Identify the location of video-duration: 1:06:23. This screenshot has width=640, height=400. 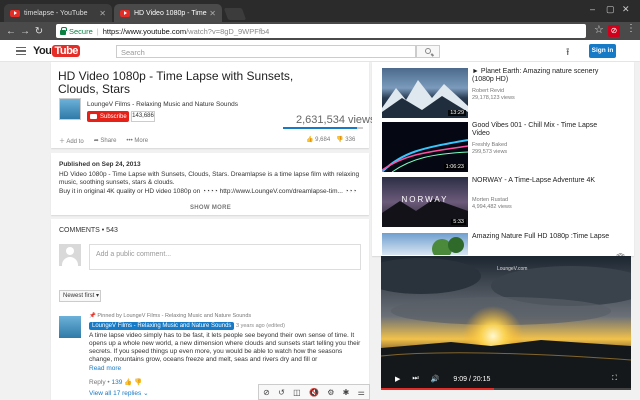
(454, 167).